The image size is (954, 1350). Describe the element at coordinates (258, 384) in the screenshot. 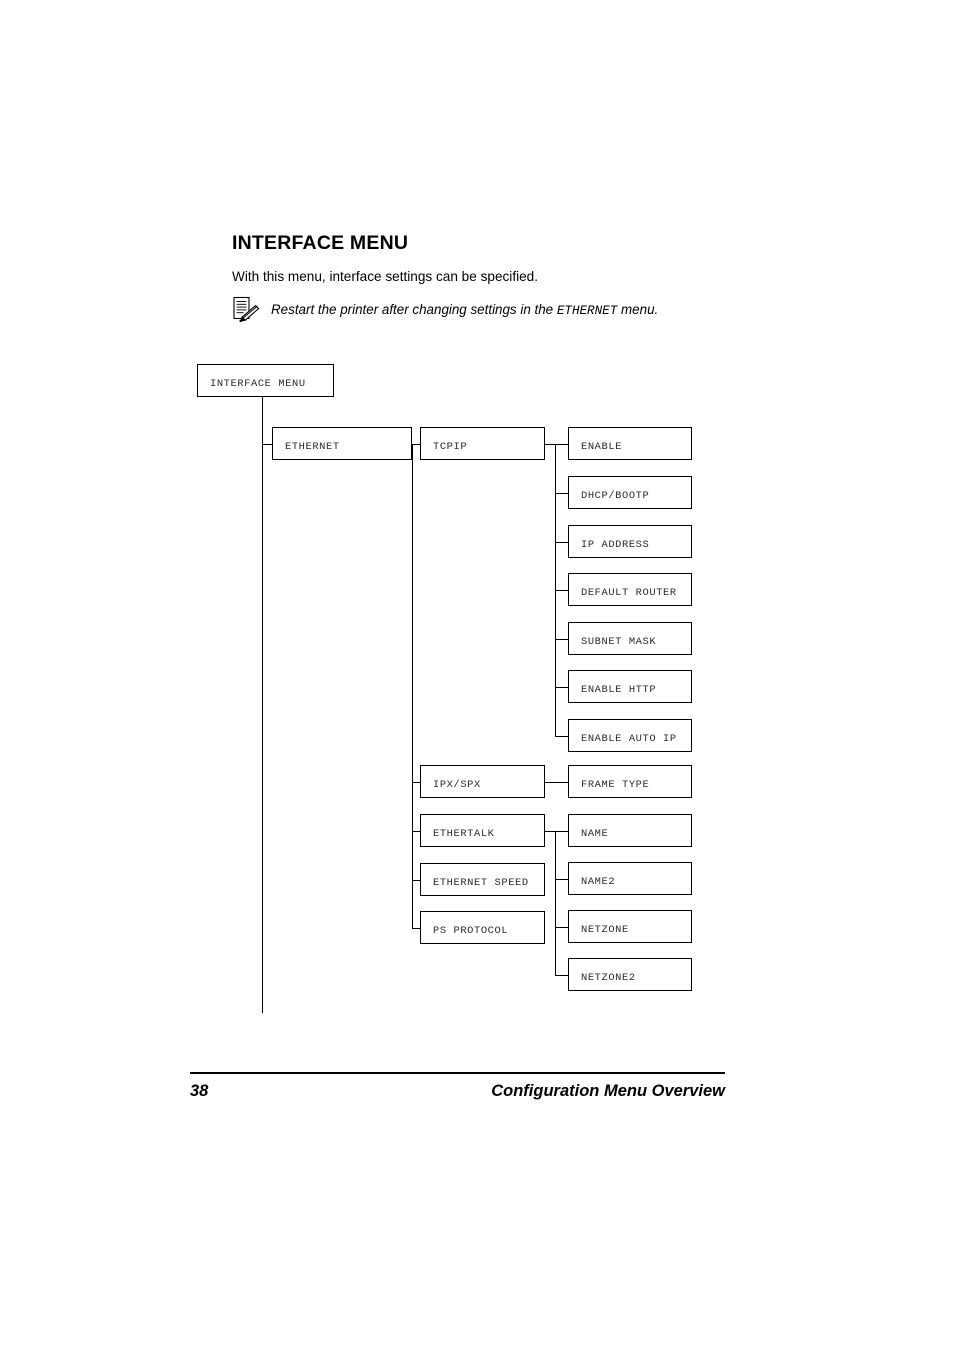

I see `node-label: INTERFACE MENU` at that location.